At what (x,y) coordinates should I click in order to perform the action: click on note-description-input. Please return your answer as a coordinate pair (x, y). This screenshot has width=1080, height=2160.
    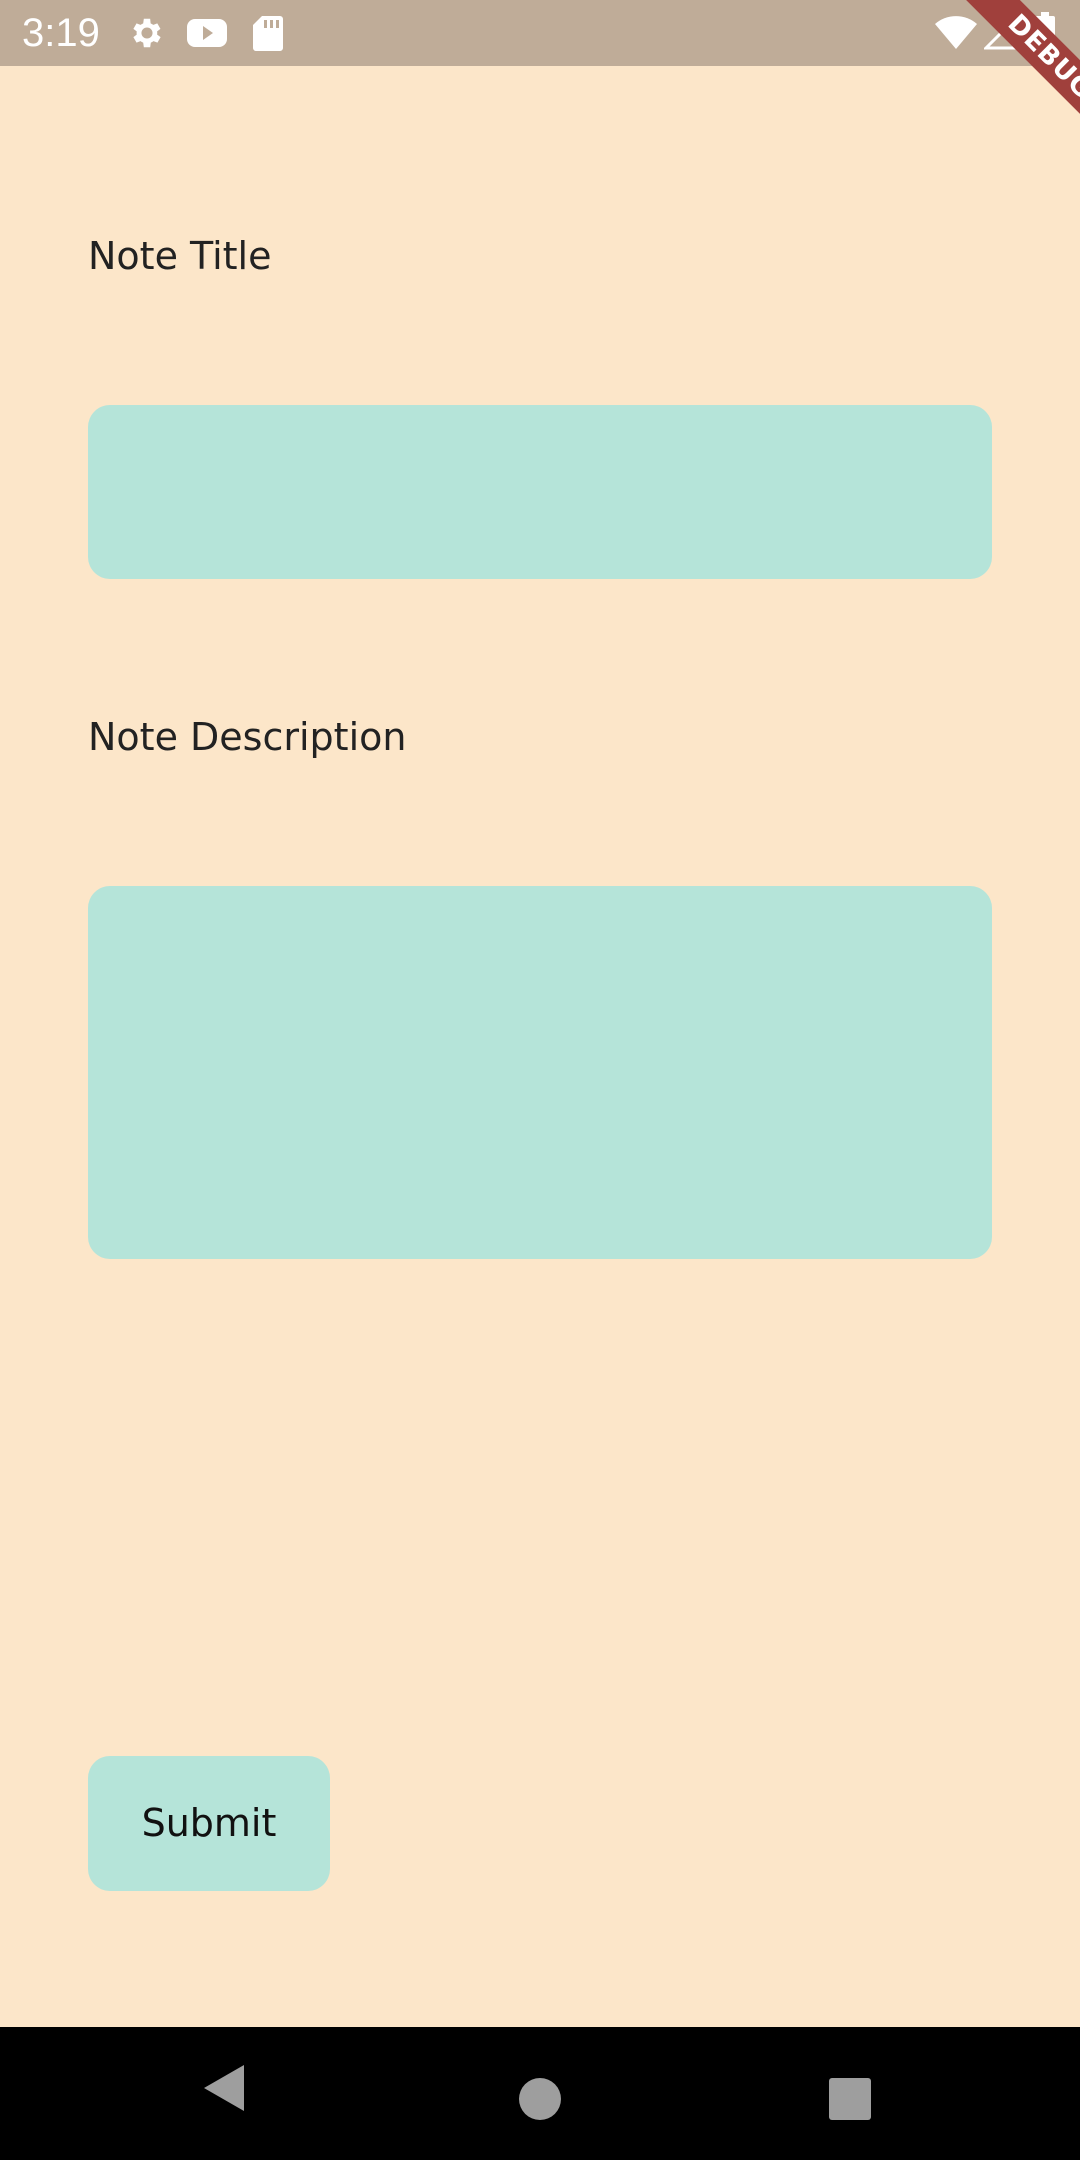
    Looking at the image, I should click on (540, 1072).